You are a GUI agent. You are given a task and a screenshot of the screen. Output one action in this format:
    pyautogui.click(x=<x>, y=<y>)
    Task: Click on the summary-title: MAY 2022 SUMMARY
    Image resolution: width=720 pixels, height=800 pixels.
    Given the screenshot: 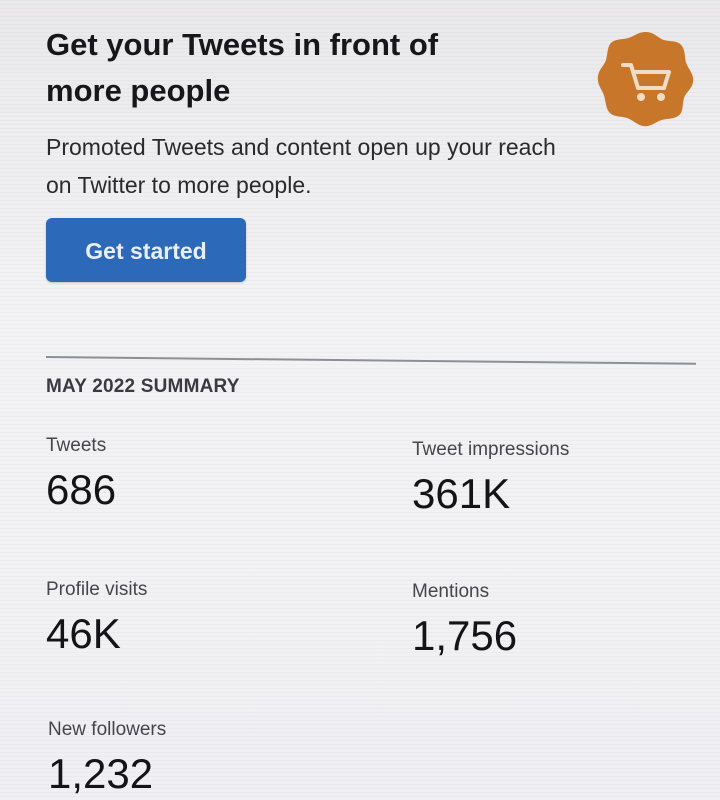 What is the action you would take?
    pyautogui.click(x=143, y=386)
    